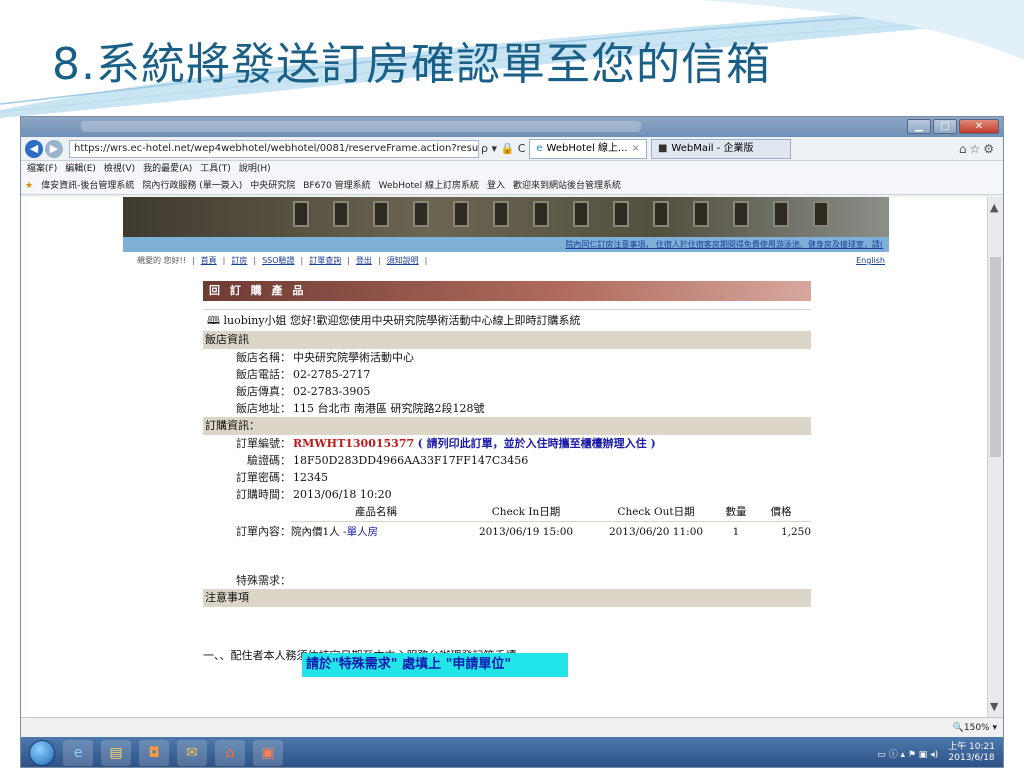 The height and width of the screenshot is (768, 1024). I want to click on special-request-label: 特殊需求：, so click(263, 580).